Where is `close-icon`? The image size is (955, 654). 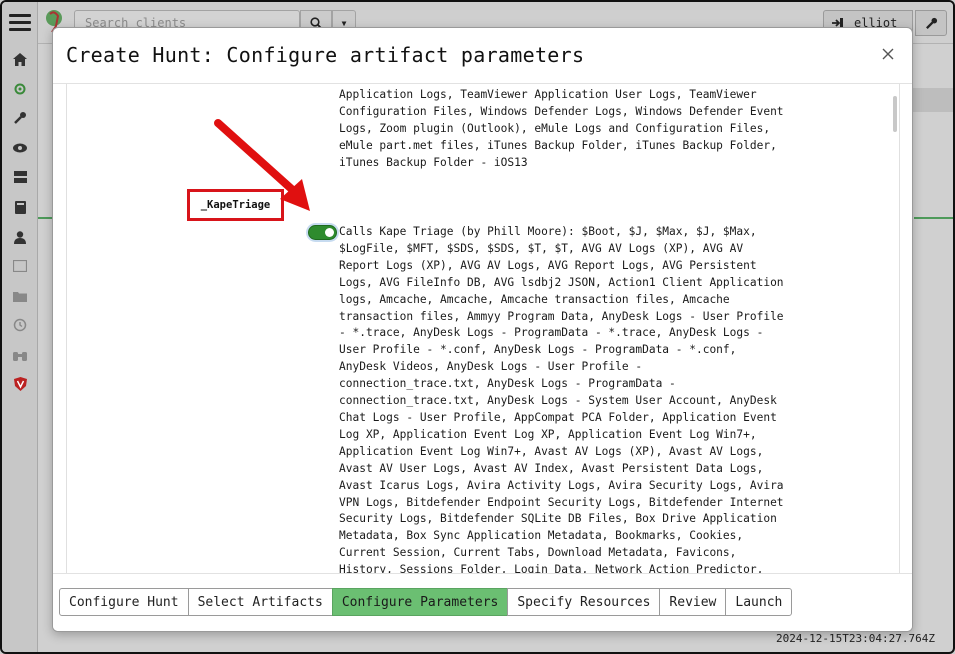
close-icon is located at coordinates (888, 54).